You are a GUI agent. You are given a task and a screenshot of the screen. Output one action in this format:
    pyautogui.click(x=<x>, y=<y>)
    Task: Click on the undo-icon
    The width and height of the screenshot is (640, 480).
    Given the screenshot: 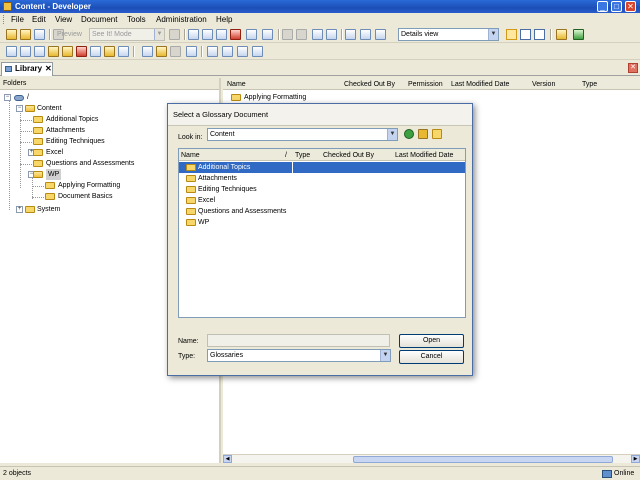 What is the action you would take?
    pyautogui.click(x=287, y=34)
    